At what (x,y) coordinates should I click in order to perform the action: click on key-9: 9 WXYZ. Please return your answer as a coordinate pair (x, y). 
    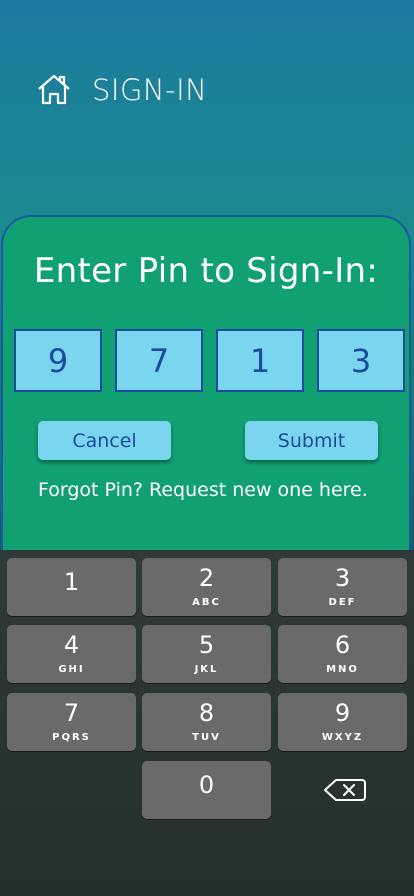
    Looking at the image, I should click on (342, 722).